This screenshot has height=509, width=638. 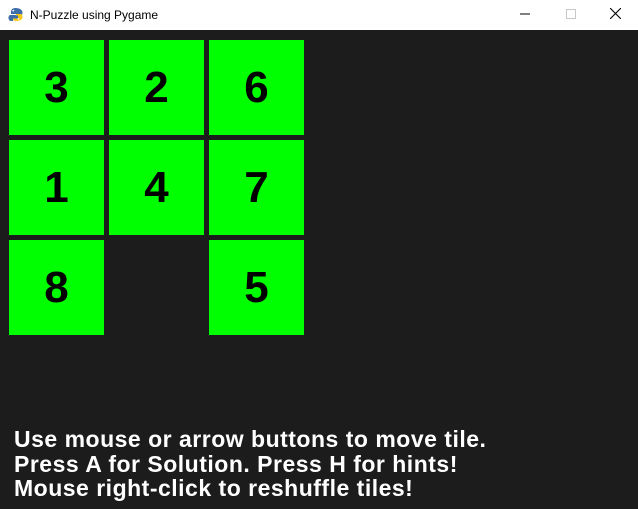 What do you see at coordinates (236, 463) in the screenshot?
I see `instruction-line: Press A for Solution. Press H for hints!` at bounding box center [236, 463].